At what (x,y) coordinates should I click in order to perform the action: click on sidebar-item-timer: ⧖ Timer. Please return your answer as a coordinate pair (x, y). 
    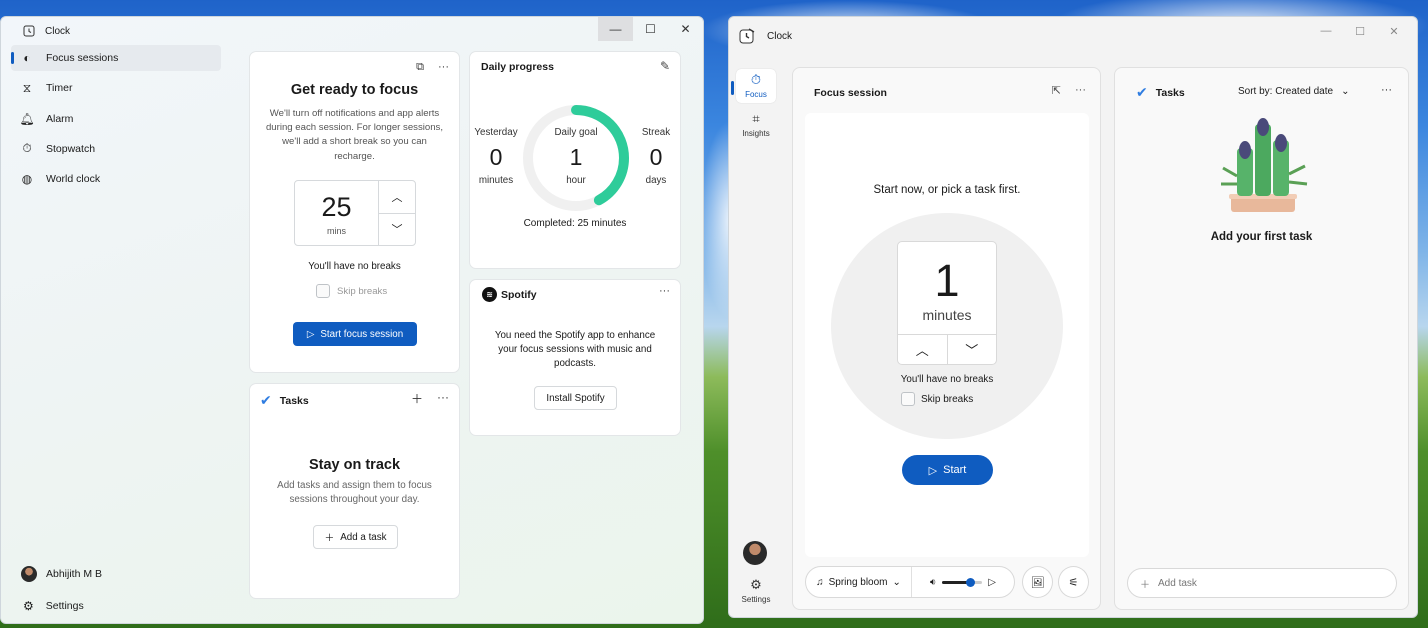
    Looking at the image, I should click on (116, 88).